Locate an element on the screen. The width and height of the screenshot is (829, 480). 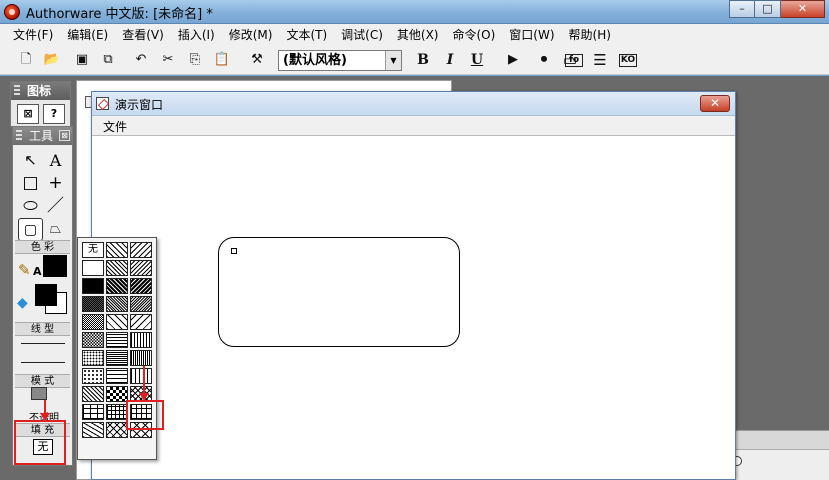
maximize-button: □ is located at coordinates (768, 9).